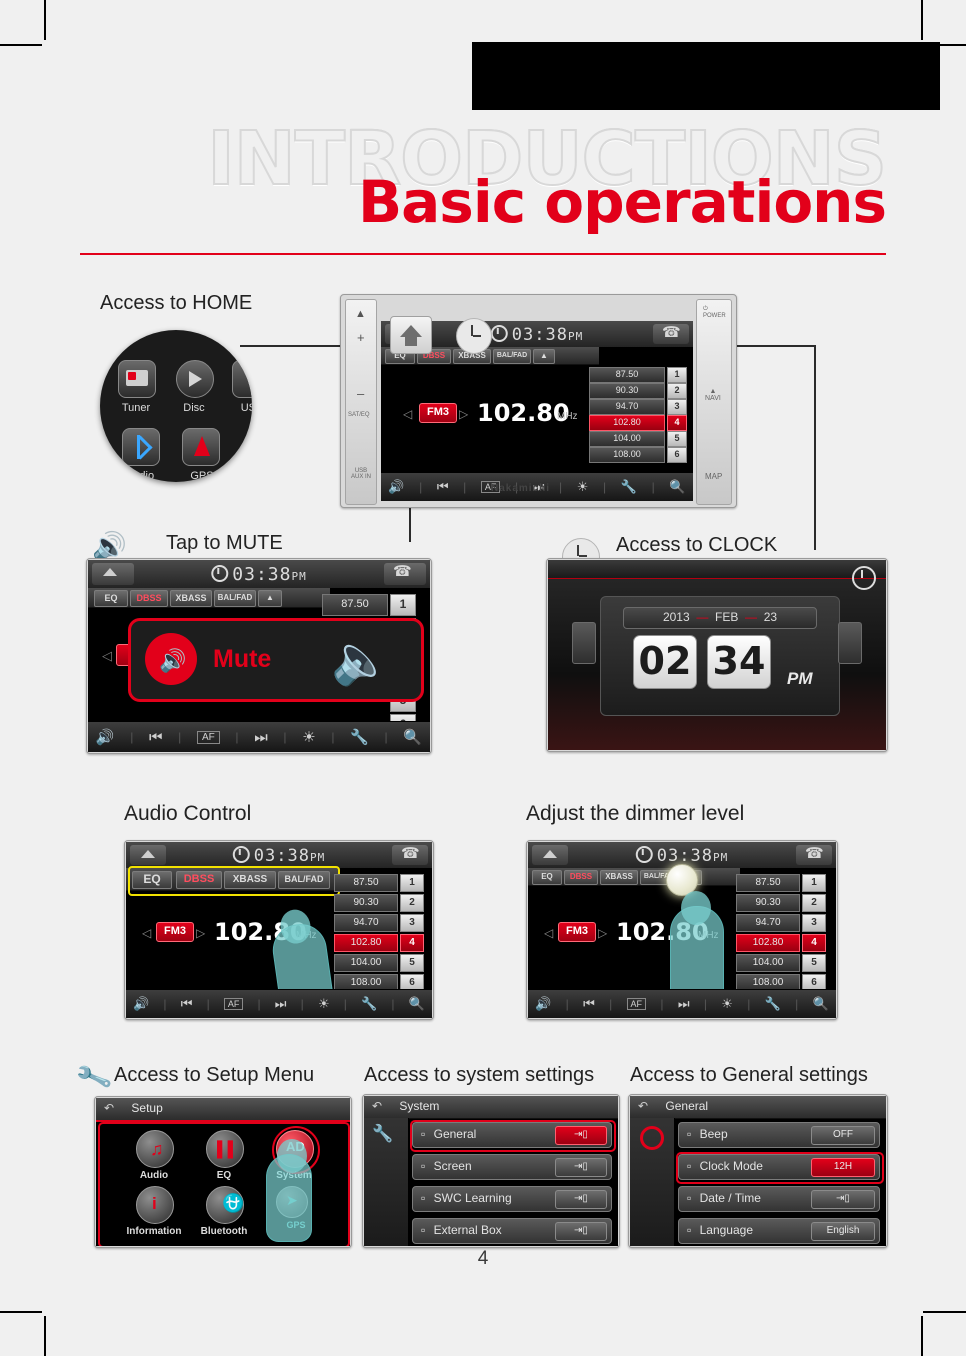 The image size is (966, 1356). What do you see at coordinates (714, 402) in the screenshot?
I see `right-button-column: ⏻ POWER ▲ NAVI MAP` at bounding box center [714, 402].